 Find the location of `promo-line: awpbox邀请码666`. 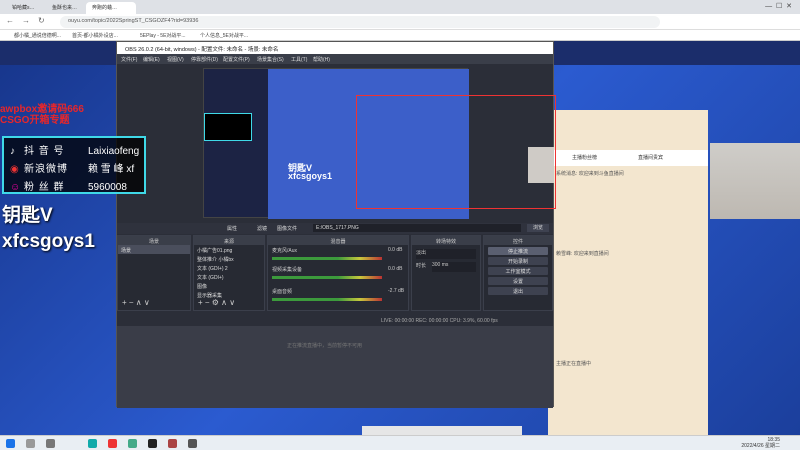

promo-line: awpbox邀请码666 is located at coordinates (42, 109).